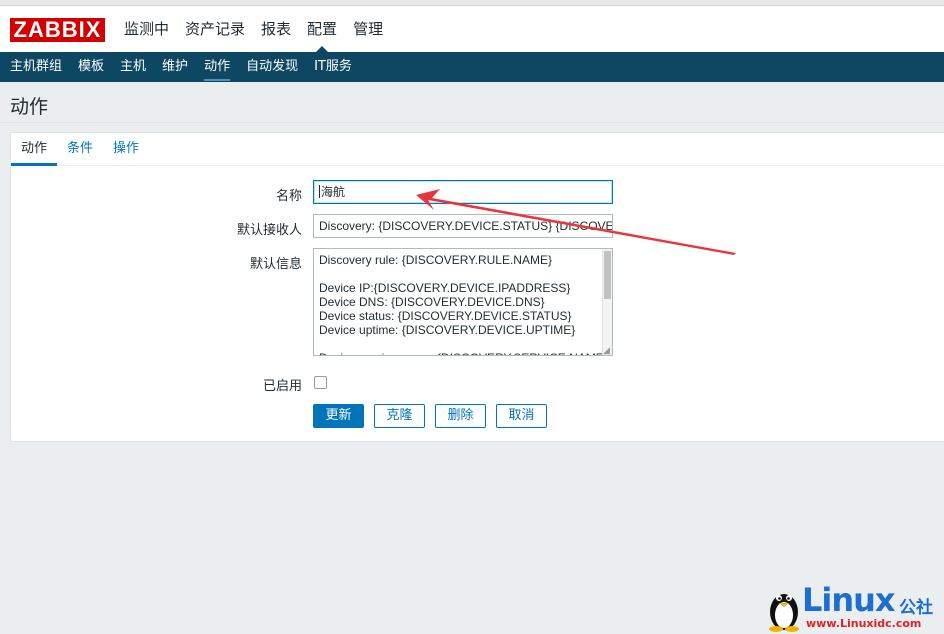 This screenshot has width=944, height=634. What do you see at coordinates (445, 288) in the screenshot?
I see `message-line: Device IP:{DISCOVERY.DEVICE.IPADDRESS}` at bounding box center [445, 288].